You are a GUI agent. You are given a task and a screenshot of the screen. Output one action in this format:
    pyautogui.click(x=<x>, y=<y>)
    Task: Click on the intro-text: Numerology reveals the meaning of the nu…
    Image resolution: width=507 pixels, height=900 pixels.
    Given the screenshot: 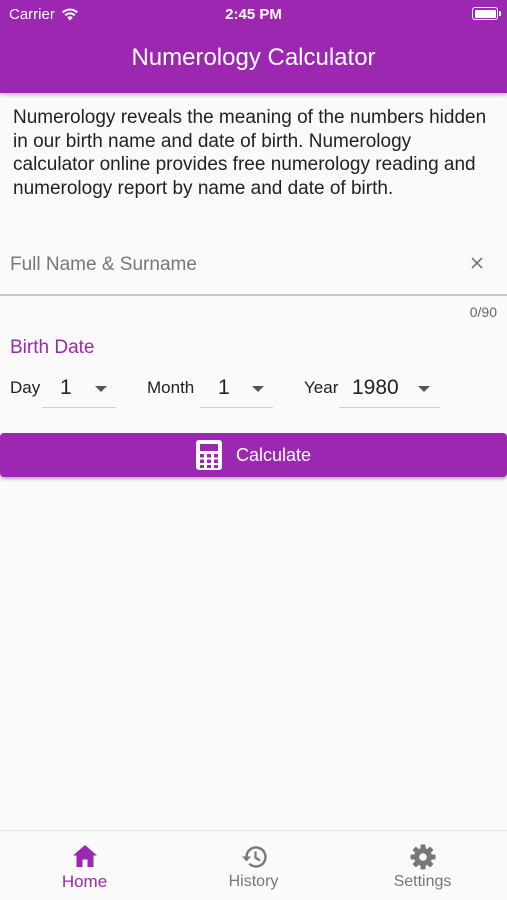 What is the action you would take?
    pyautogui.click(x=250, y=153)
    